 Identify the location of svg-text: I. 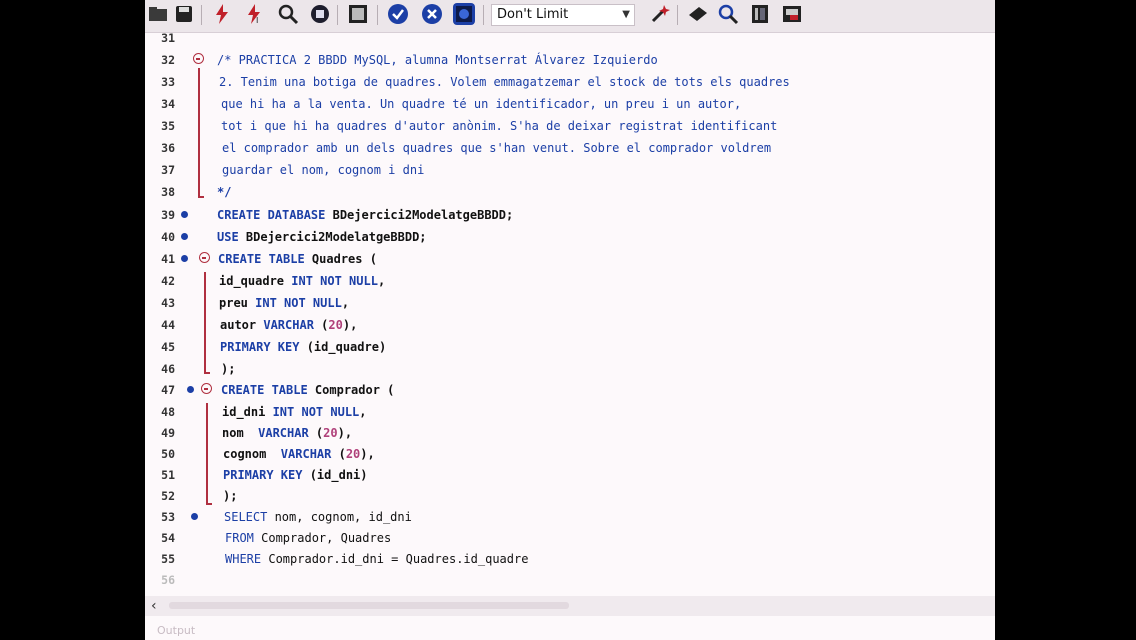
(257, 20).